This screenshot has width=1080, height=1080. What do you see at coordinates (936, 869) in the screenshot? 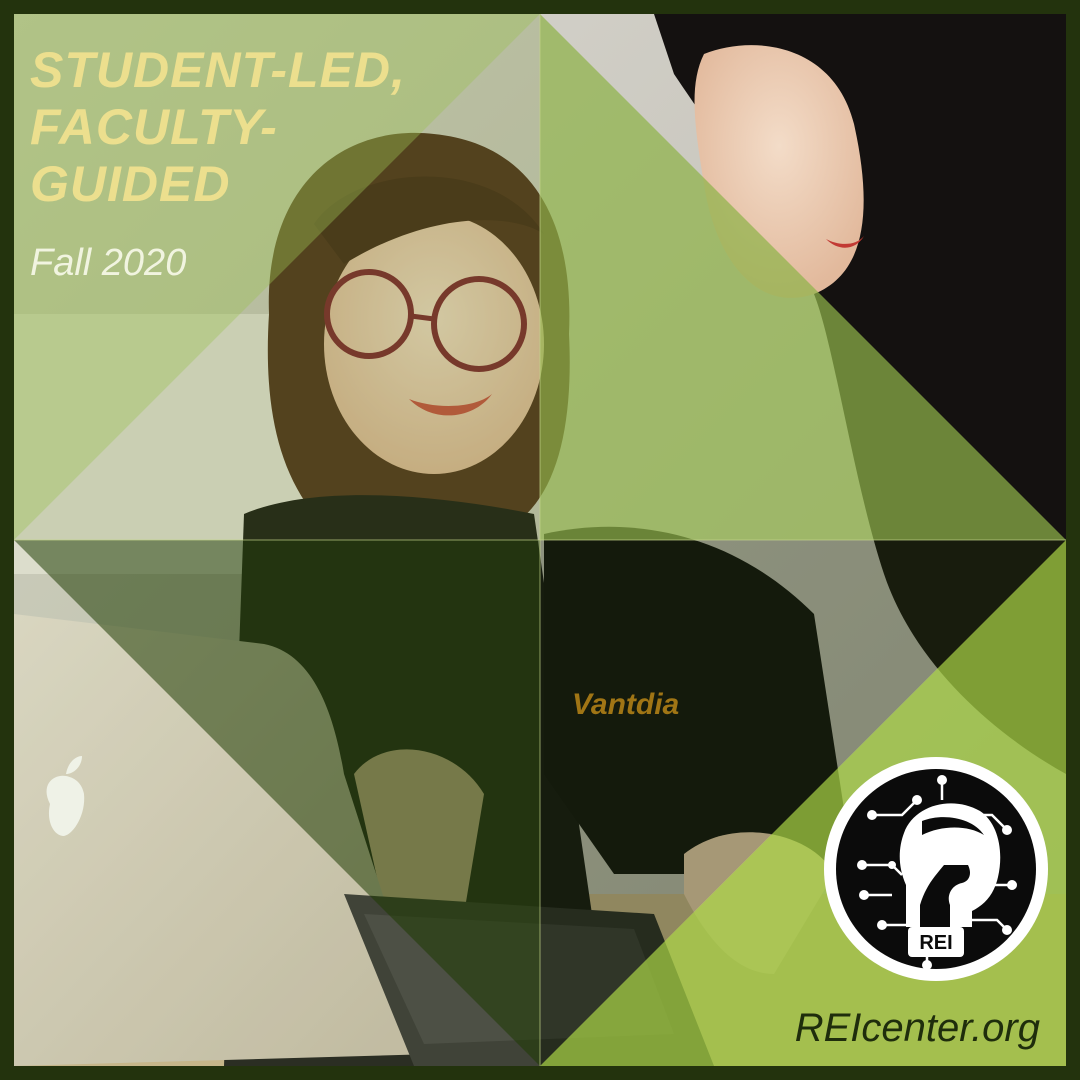
I see `rei-logo: REI` at bounding box center [936, 869].